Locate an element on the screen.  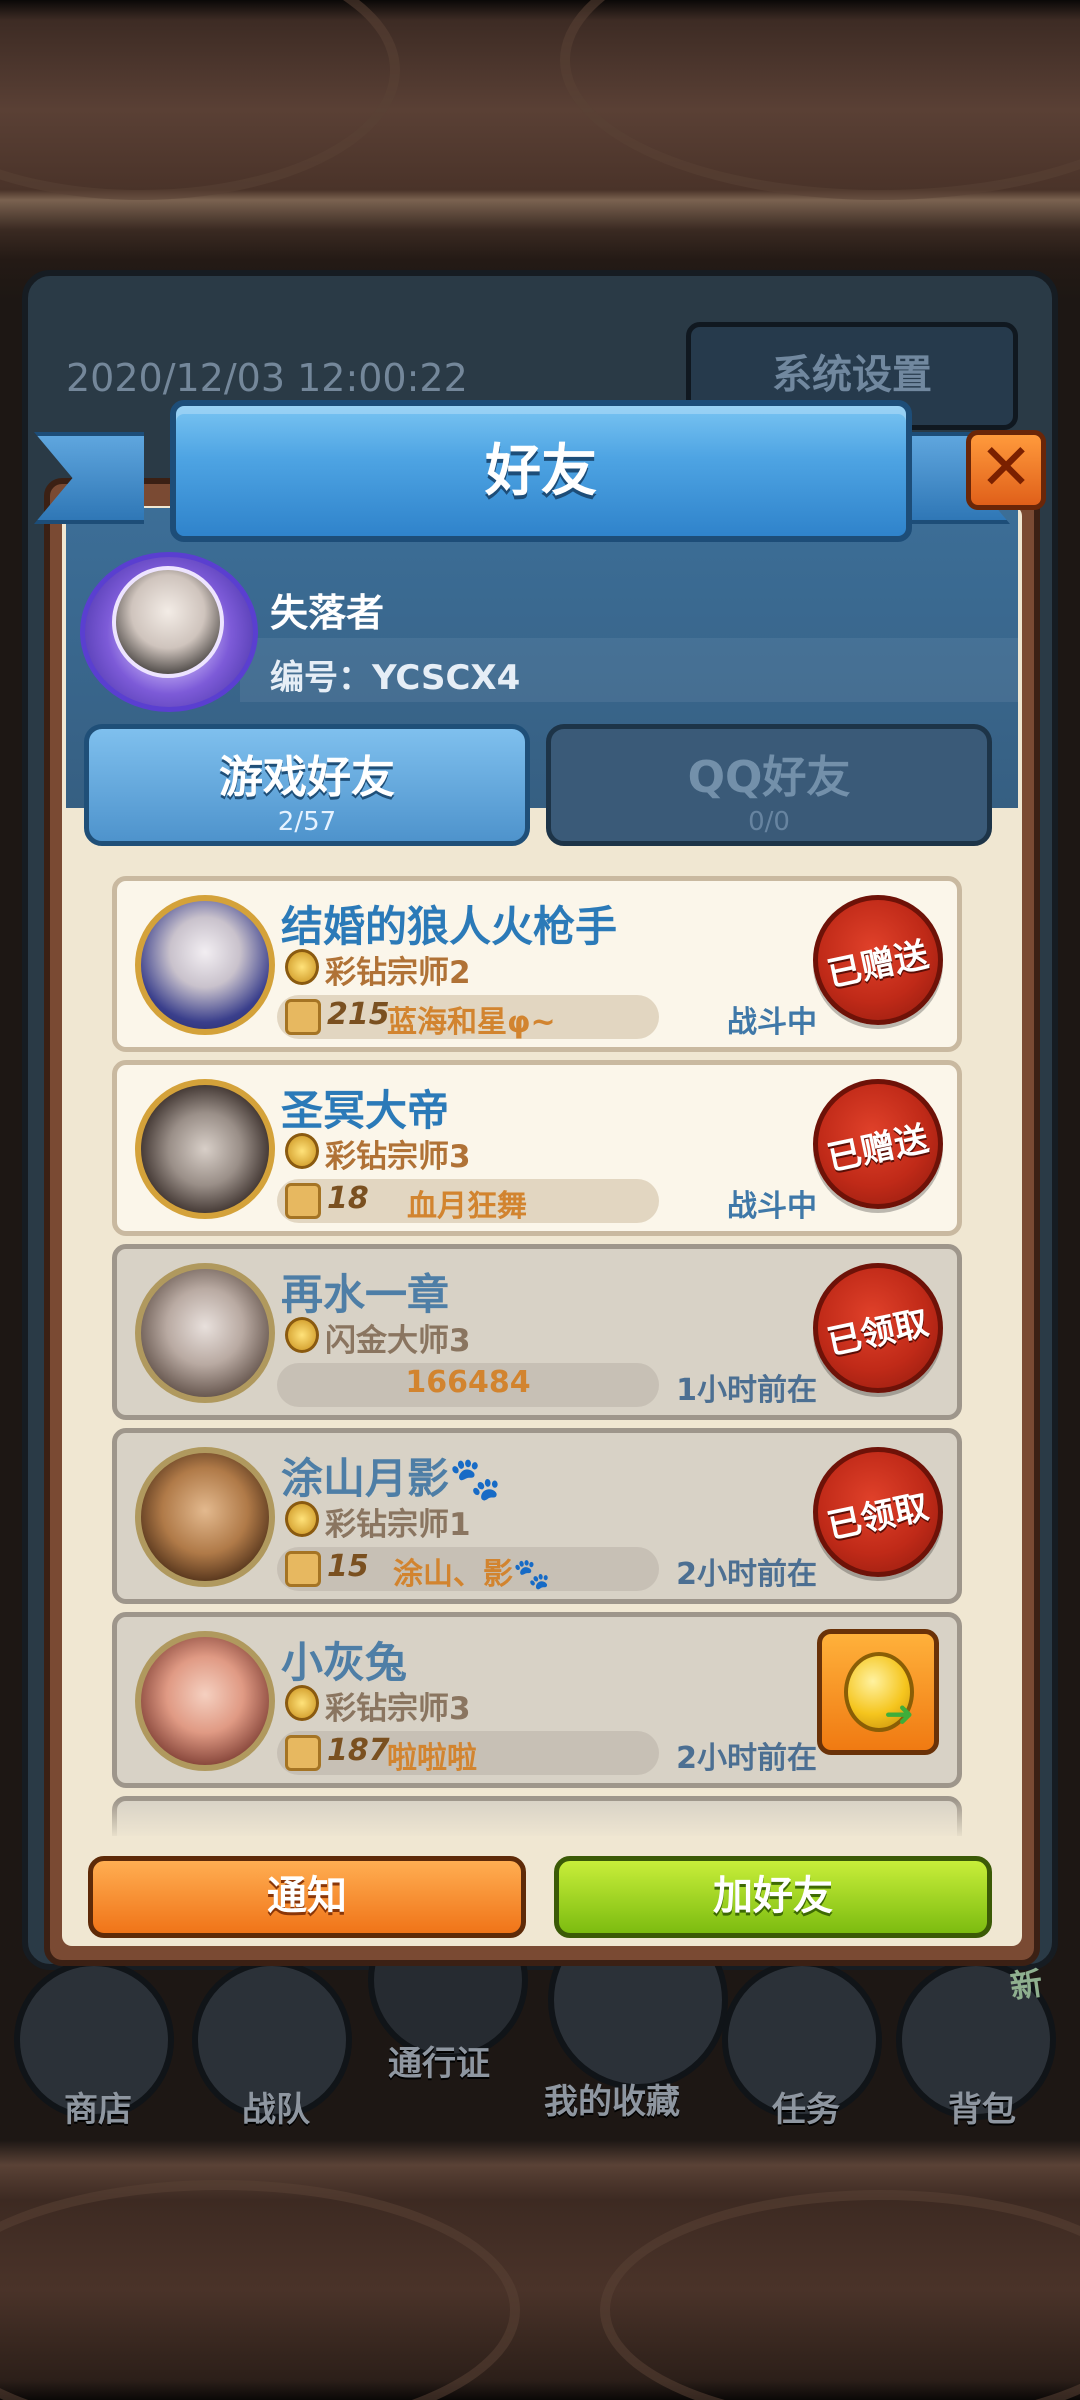
tab-label: 游戏好友 is located at coordinates (307, 777).